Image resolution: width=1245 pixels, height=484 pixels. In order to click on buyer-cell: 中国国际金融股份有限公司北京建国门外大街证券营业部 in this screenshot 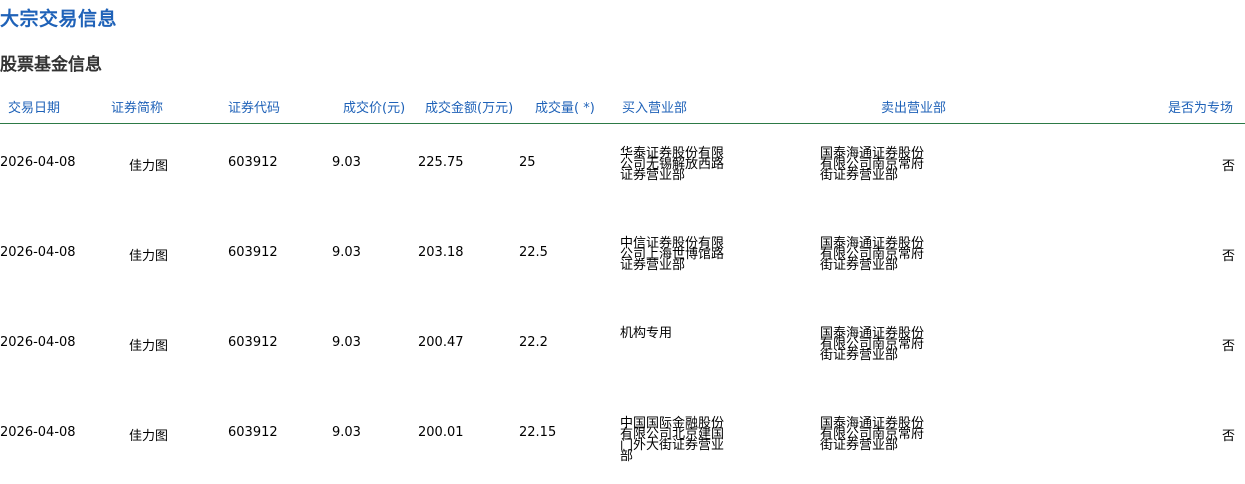, I will do `click(672, 440)`.